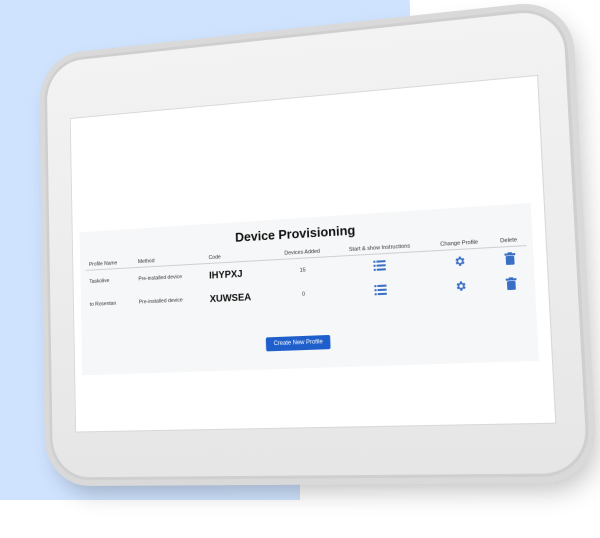 This screenshot has width=600, height=538. I want to click on cell-devices-added: 15, so click(302, 270).